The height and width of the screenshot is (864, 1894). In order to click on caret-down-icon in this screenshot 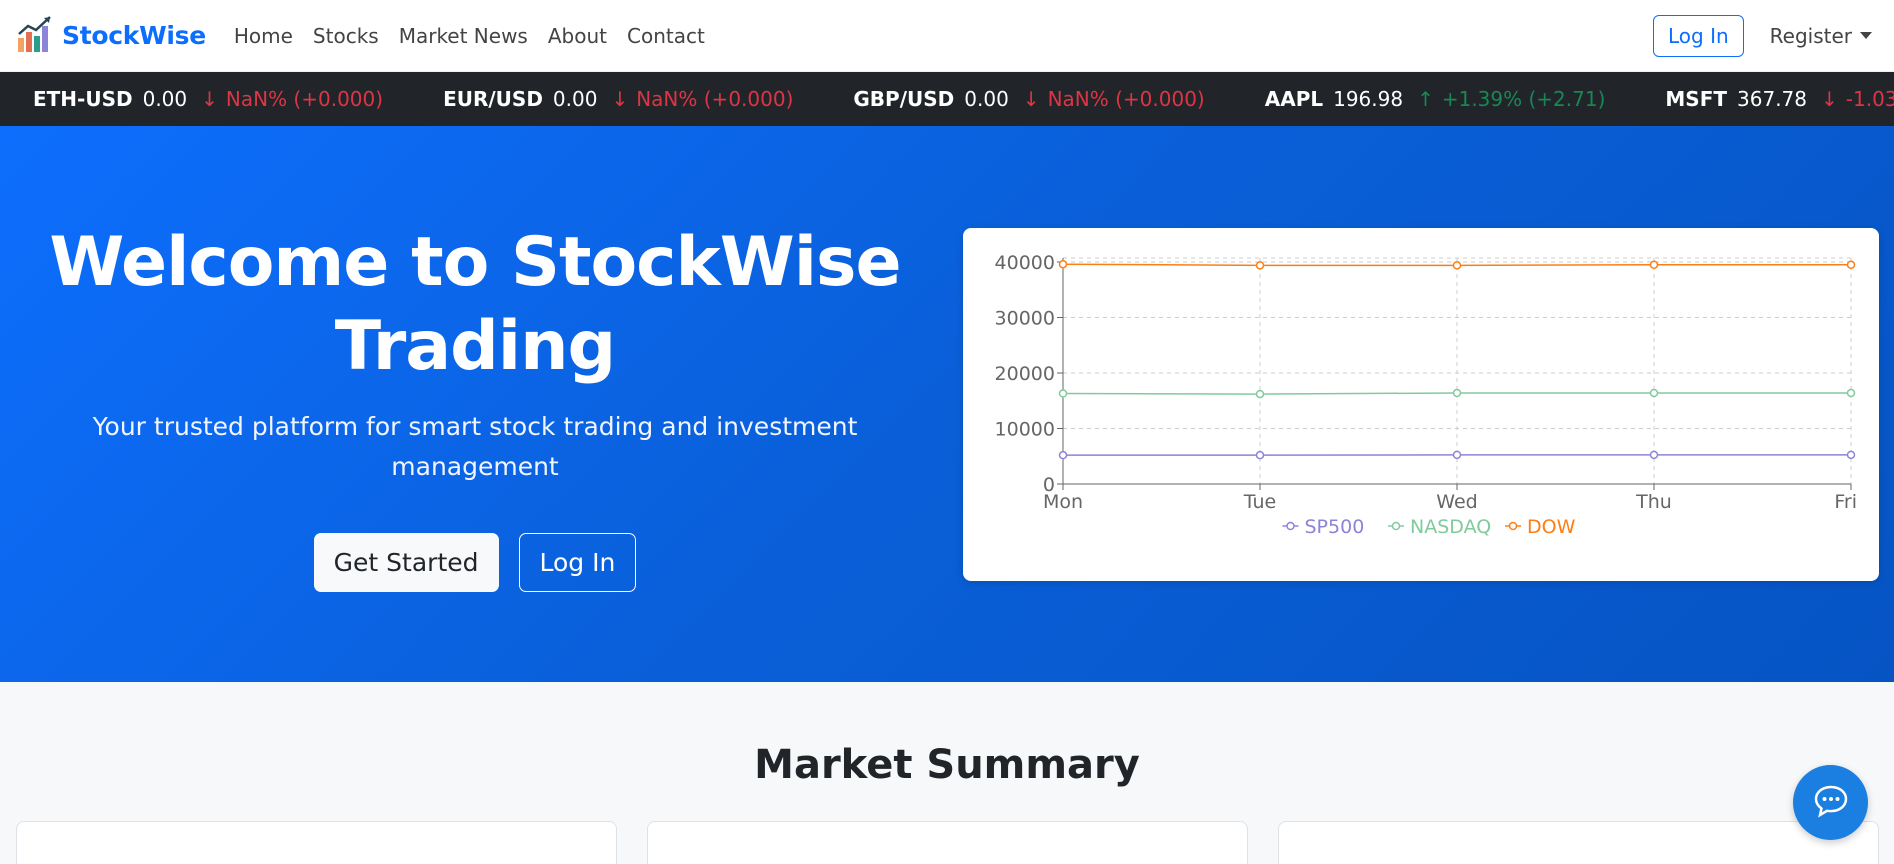, I will do `click(1866, 35)`.